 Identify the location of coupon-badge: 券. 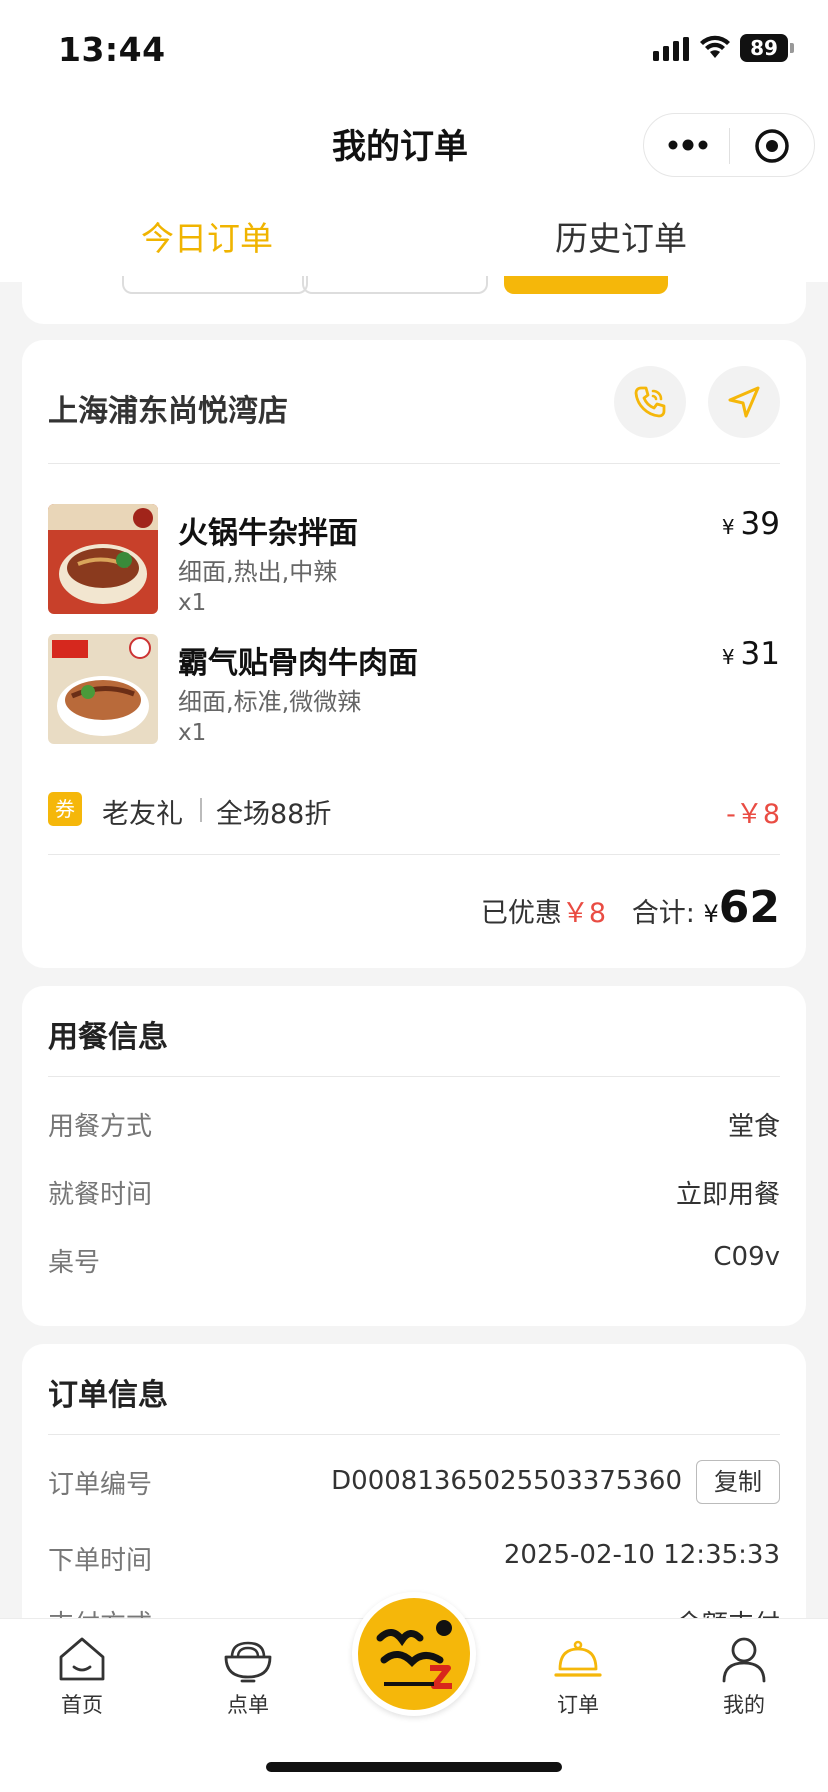
(65, 809).